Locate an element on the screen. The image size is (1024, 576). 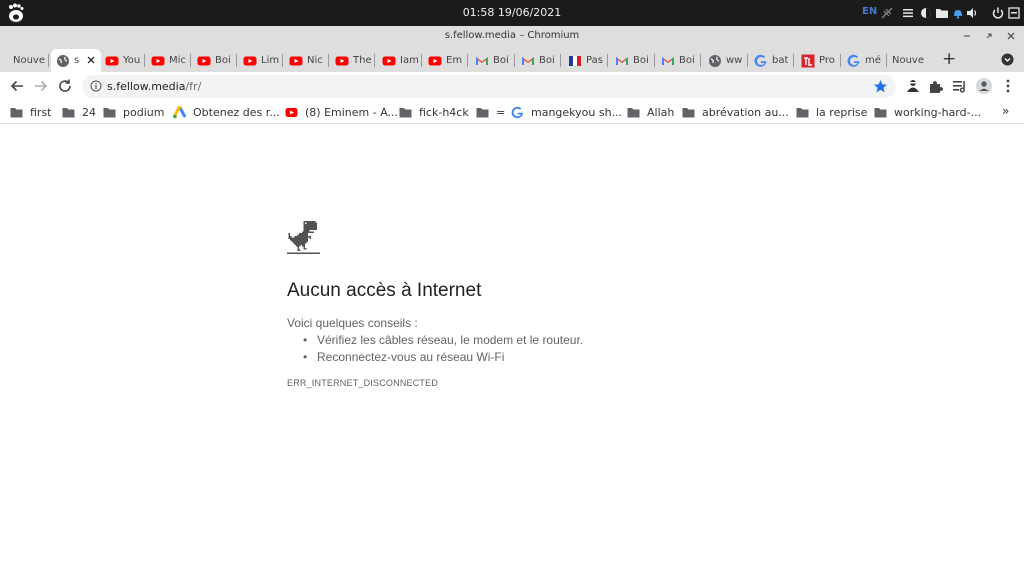
forward-button is located at coordinates (41, 86).